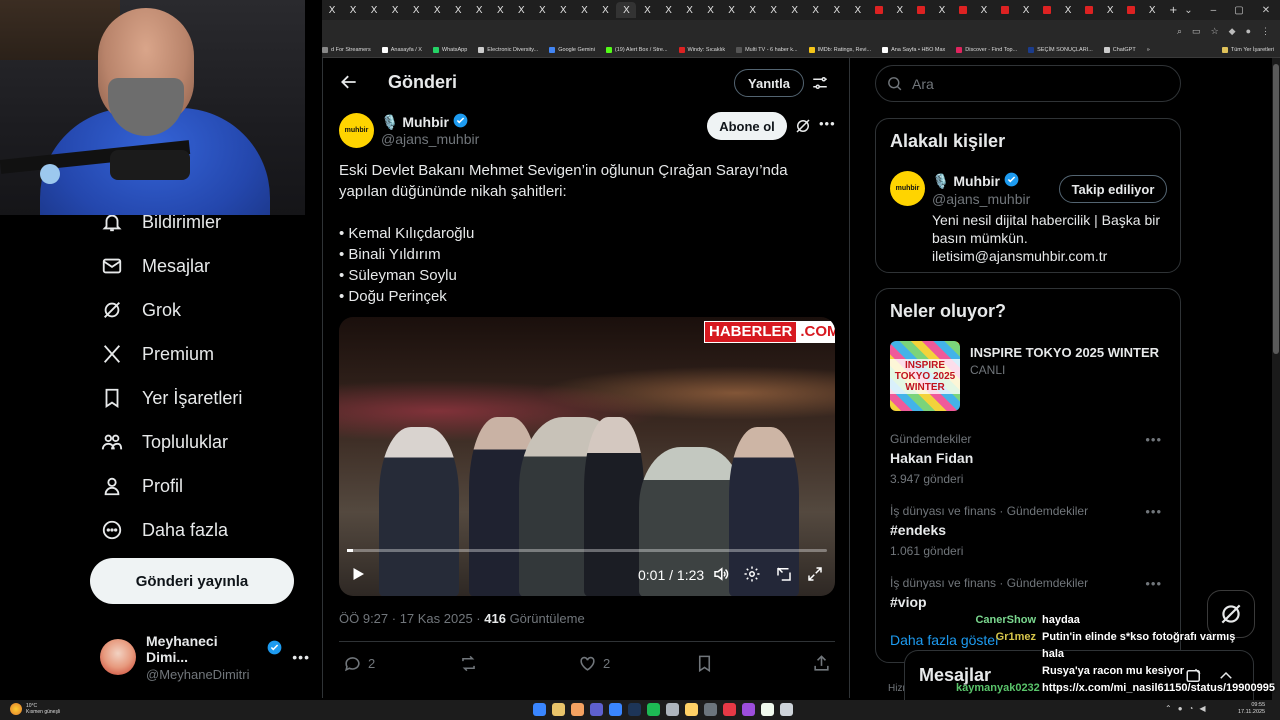 This screenshot has height=720, width=1280. What do you see at coordinates (1276, 379) in the screenshot?
I see `scrollbar` at bounding box center [1276, 379].